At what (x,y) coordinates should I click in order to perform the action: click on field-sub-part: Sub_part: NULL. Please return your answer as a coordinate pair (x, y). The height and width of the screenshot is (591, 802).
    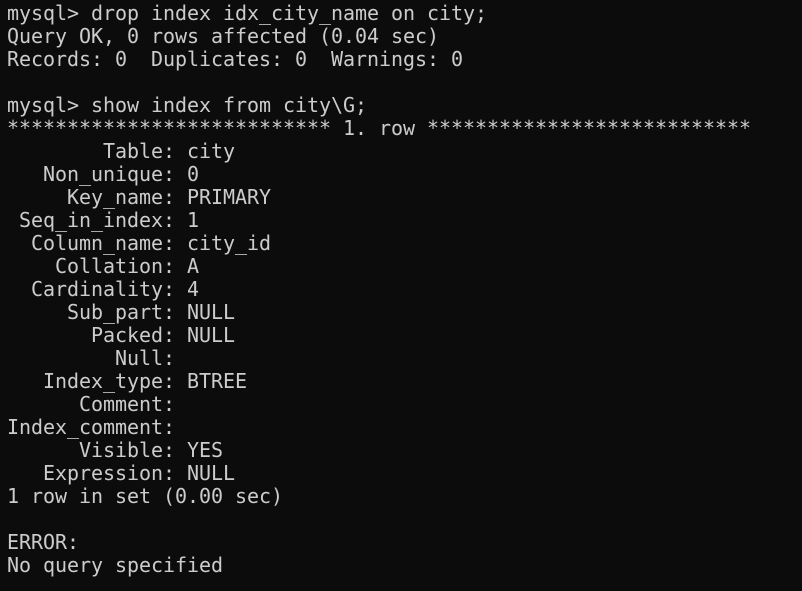
    Looking at the image, I should click on (121, 312).